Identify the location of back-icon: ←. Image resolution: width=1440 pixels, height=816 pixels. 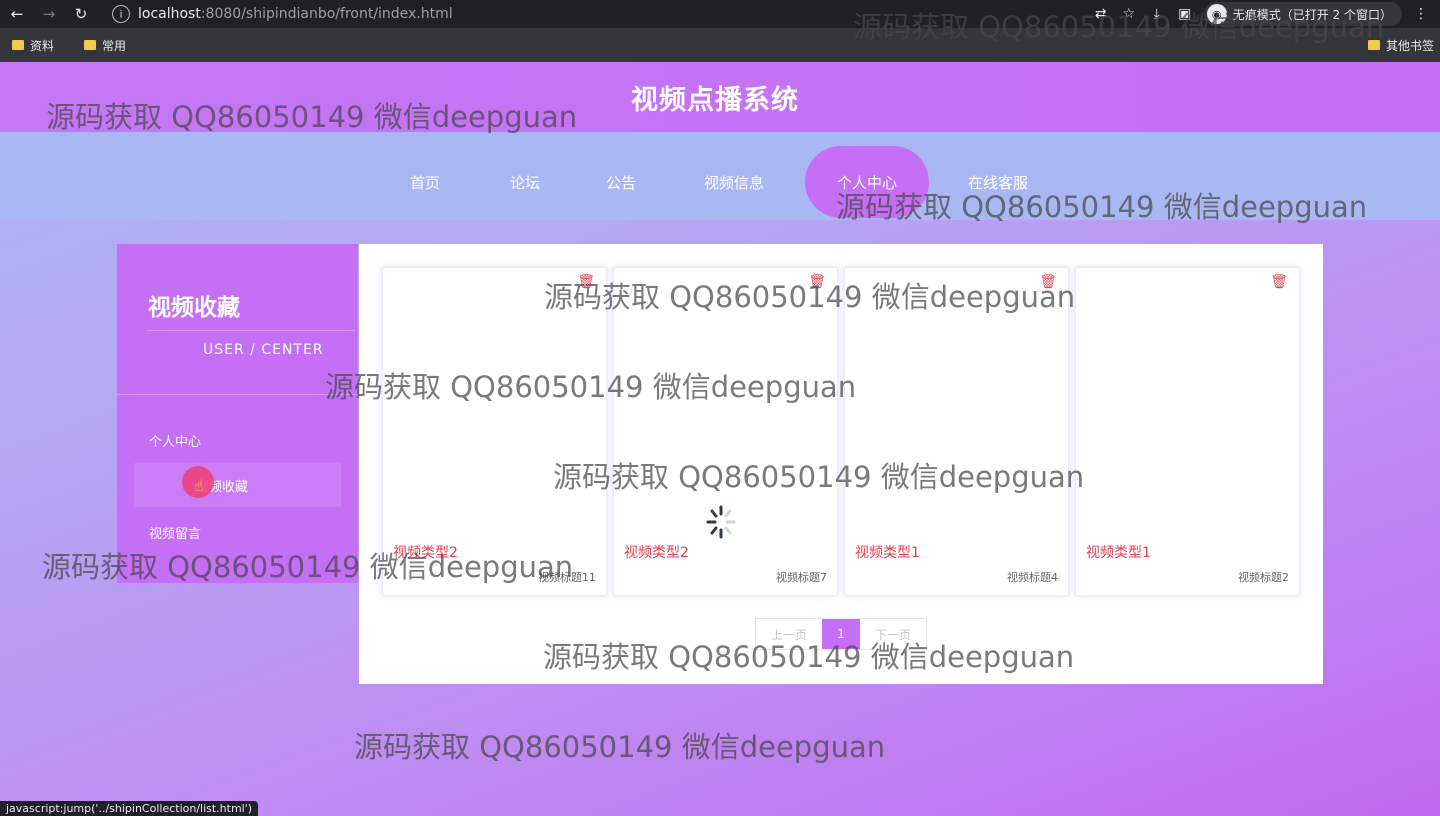
(17, 14).